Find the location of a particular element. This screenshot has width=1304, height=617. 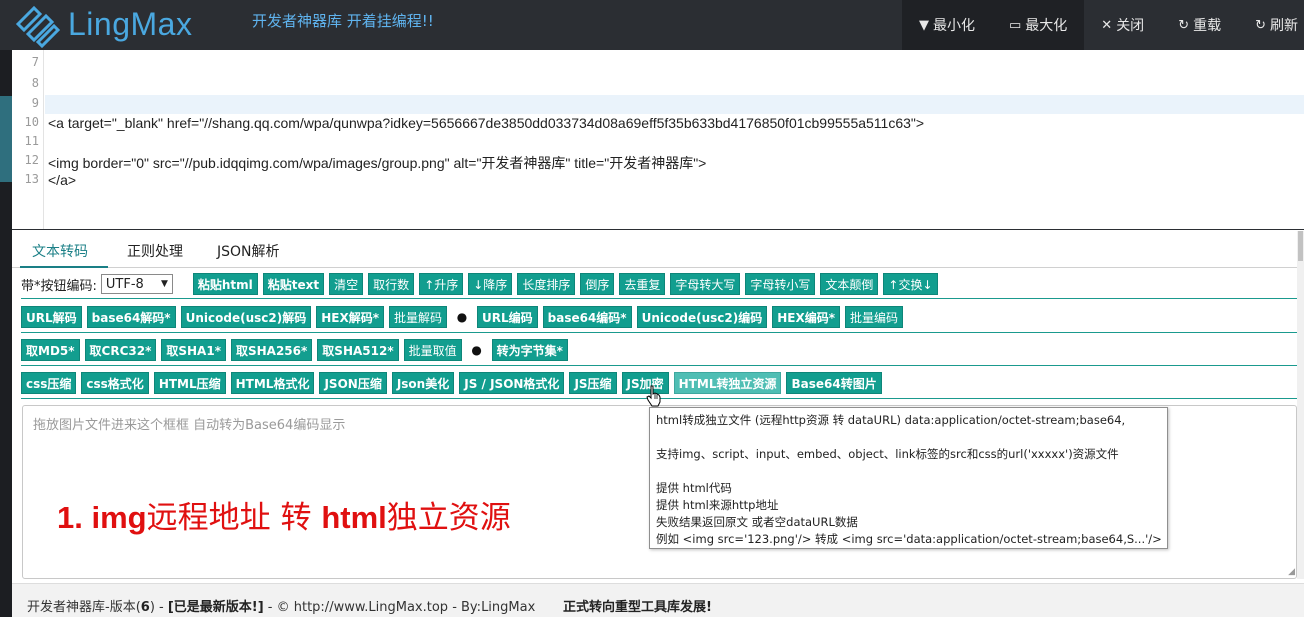

base64-encode-button: base64编码* is located at coordinates (587, 317).